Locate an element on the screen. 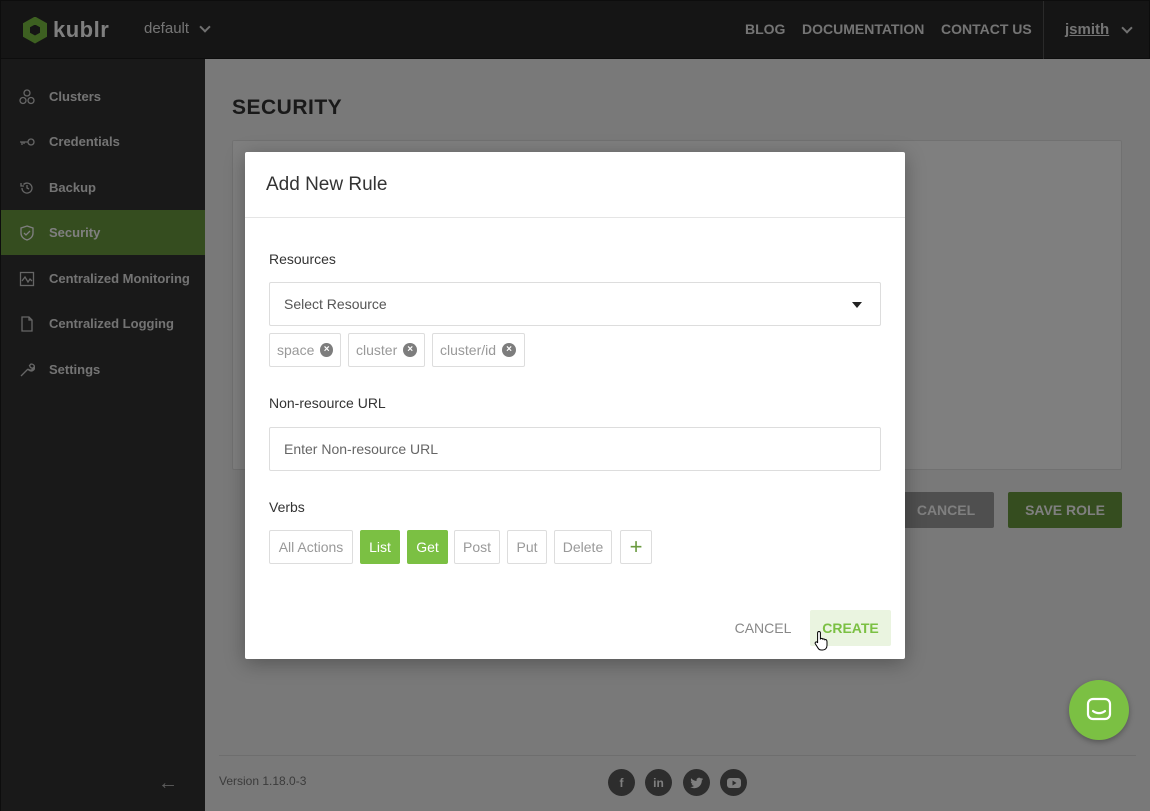 The height and width of the screenshot is (811, 1150). resource-chip-cluster-id: cluster/id × is located at coordinates (478, 350).